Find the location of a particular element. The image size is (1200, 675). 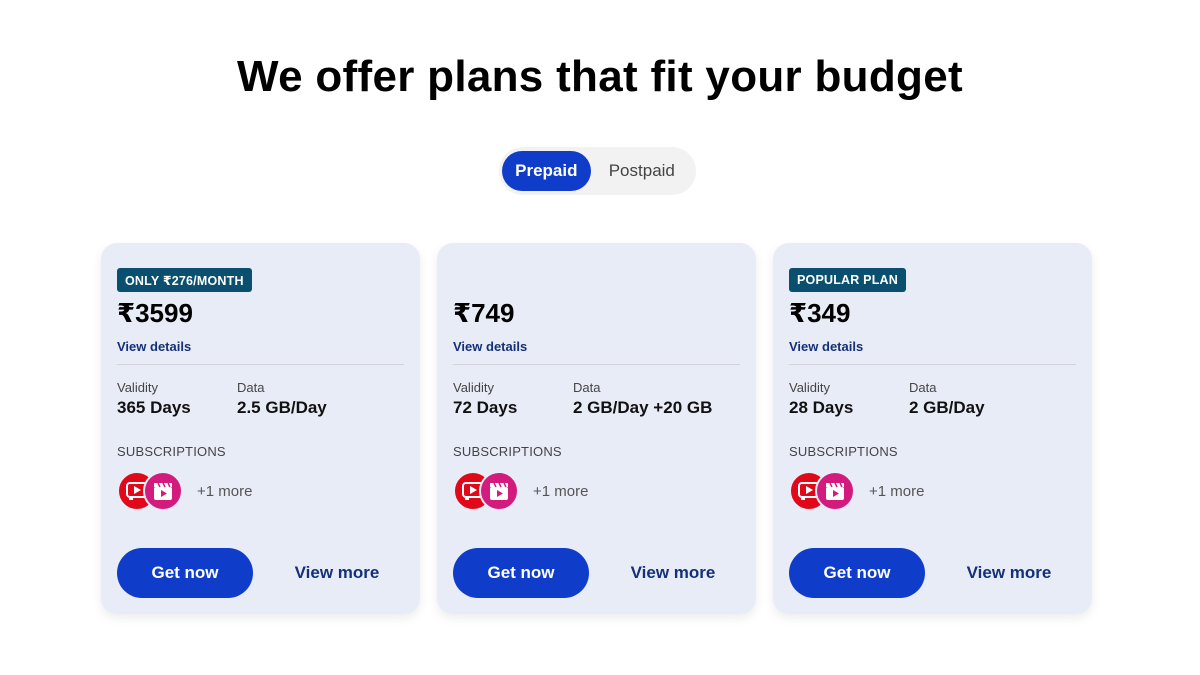

prepaid-tab: Prepaid is located at coordinates (546, 171).